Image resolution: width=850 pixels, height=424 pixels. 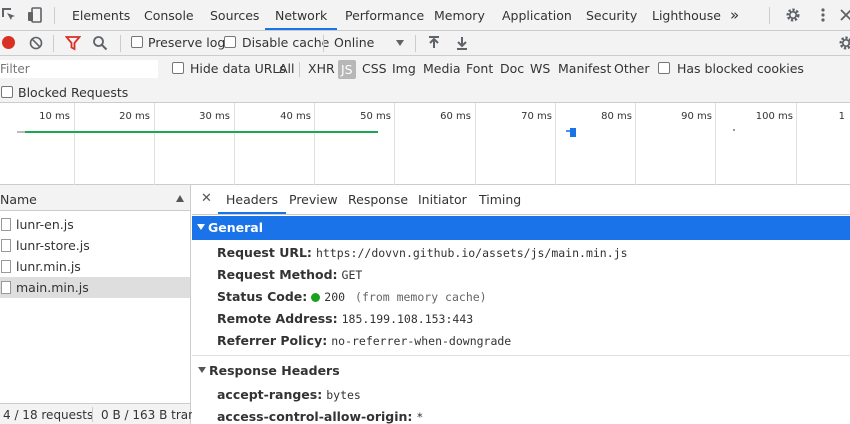 I want to click on referrer-policy-label: Referrer Policy:, so click(x=272, y=340).